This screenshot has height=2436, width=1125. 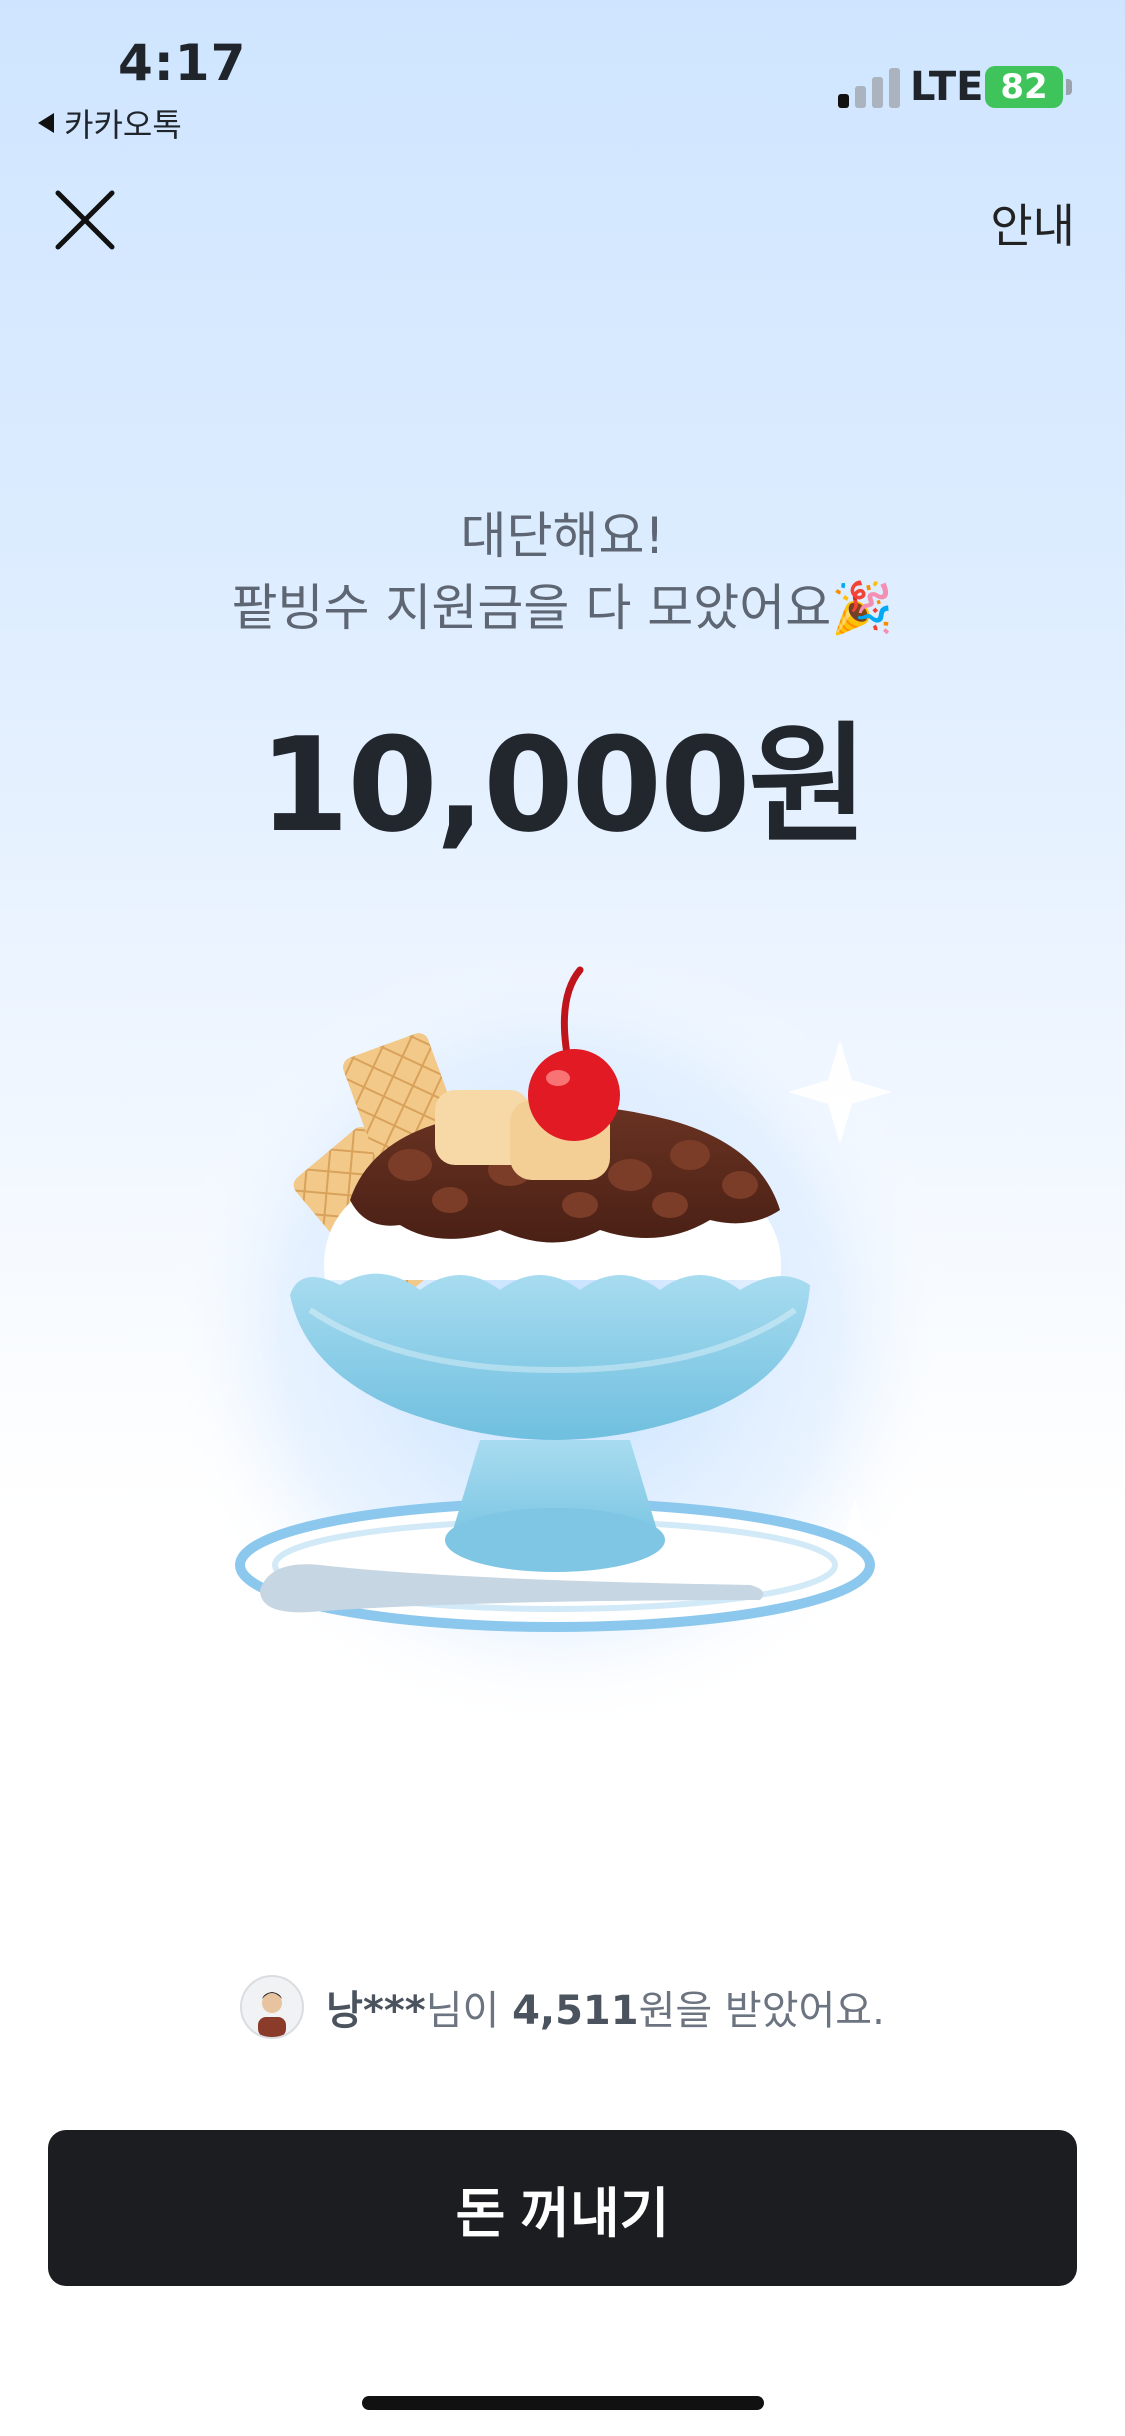 I want to click on info-link: 안내, so click(x=1032, y=223).